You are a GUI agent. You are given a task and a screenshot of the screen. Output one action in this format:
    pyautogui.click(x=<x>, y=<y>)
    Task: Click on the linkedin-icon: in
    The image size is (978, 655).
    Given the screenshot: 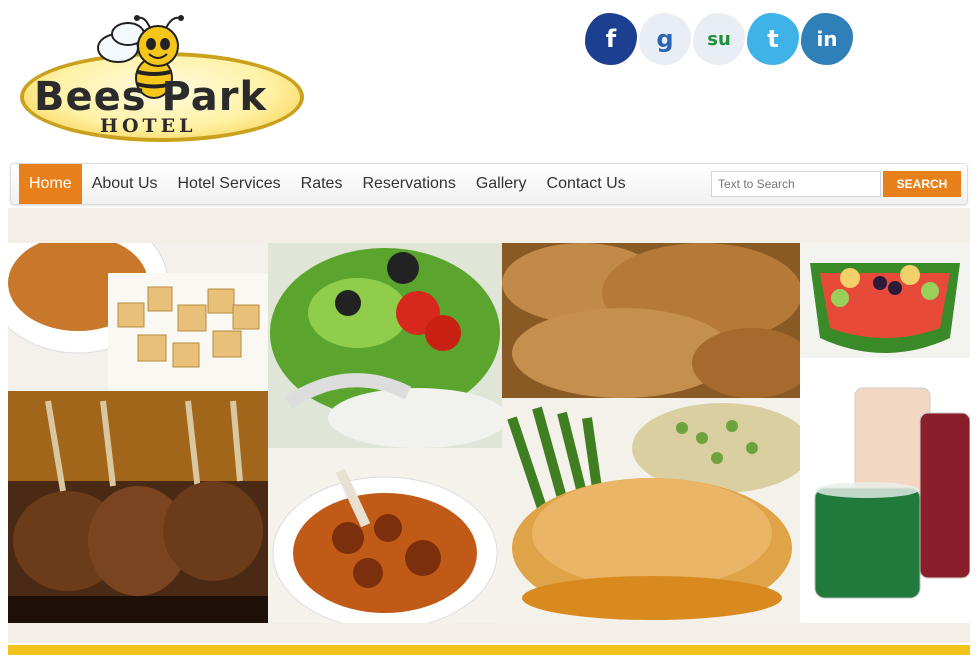 What is the action you would take?
    pyautogui.click(x=827, y=39)
    